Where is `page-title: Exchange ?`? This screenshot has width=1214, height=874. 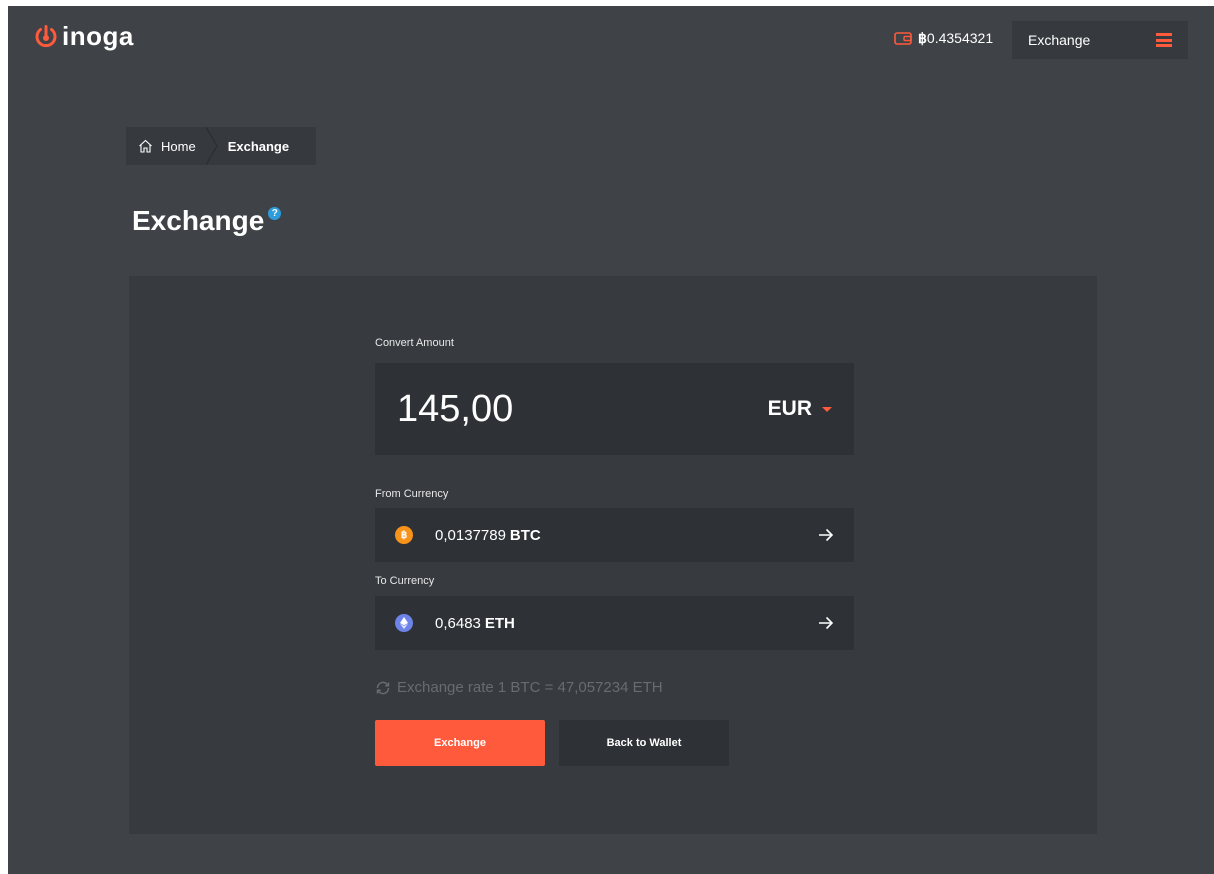 page-title: Exchange ? is located at coordinates (207, 221).